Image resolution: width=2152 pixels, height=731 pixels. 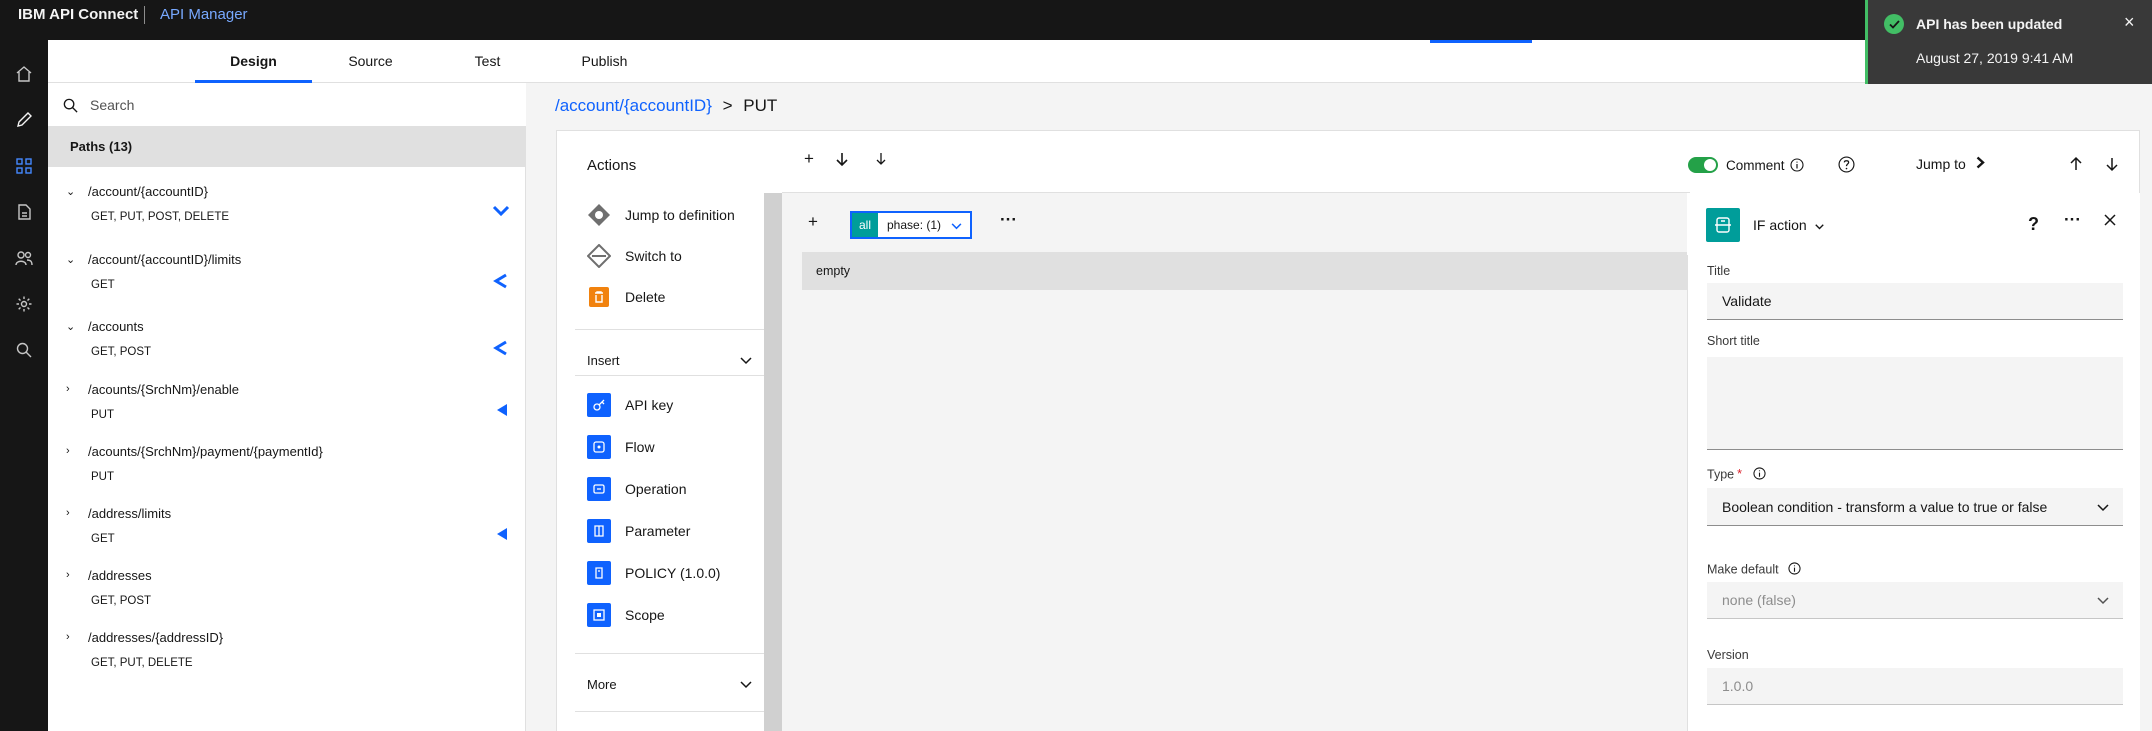 What do you see at coordinates (287, 274) in the screenshot?
I see `path-item: ⌄ /account/{accountID}/limits GET` at bounding box center [287, 274].